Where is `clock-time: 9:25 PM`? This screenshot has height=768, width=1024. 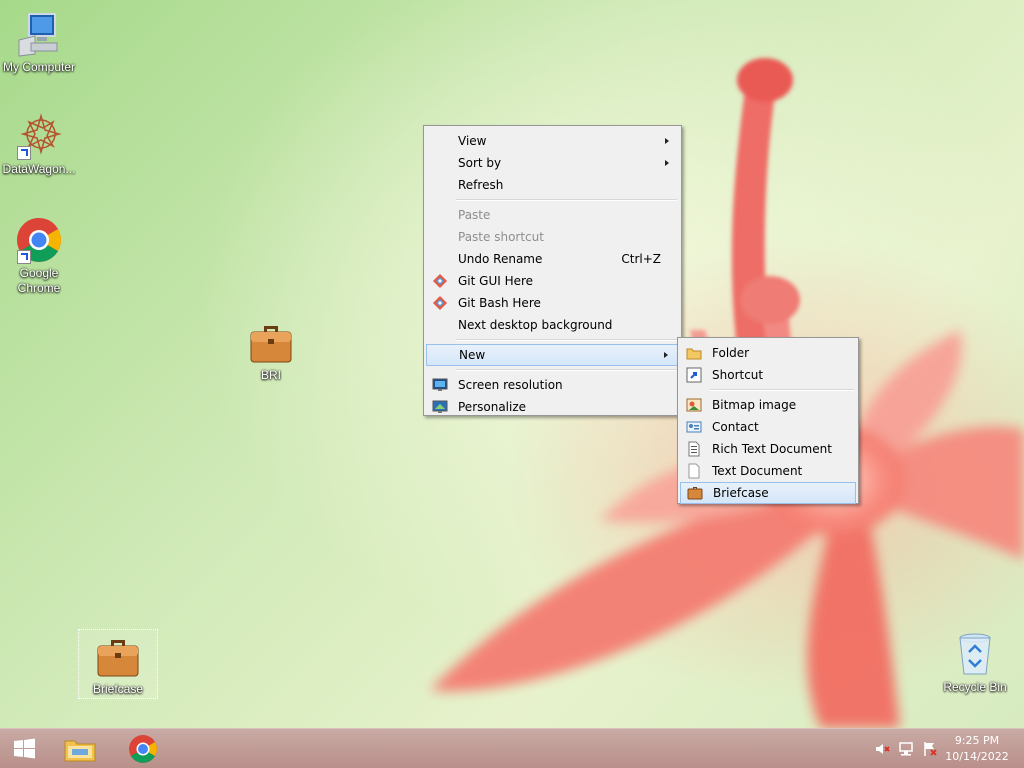 clock-time: 9:25 PM is located at coordinates (977, 740).